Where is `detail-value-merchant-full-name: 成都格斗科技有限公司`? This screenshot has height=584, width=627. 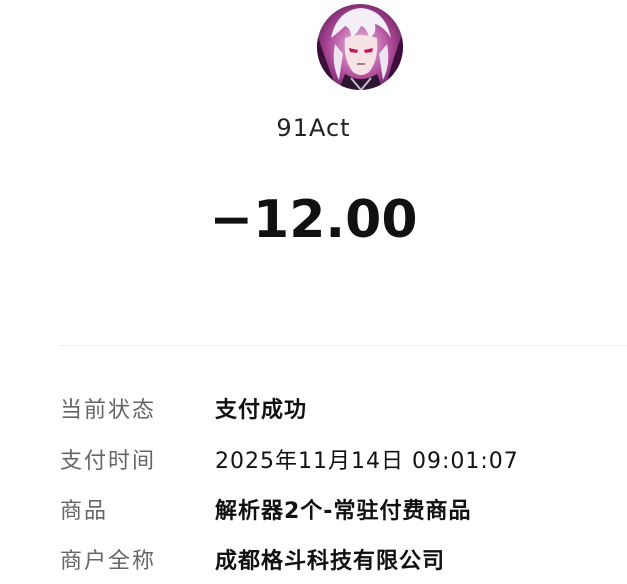
detail-value-merchant-full-name: 成都格斗科技有限公司 is located at coordinates (330, 561).